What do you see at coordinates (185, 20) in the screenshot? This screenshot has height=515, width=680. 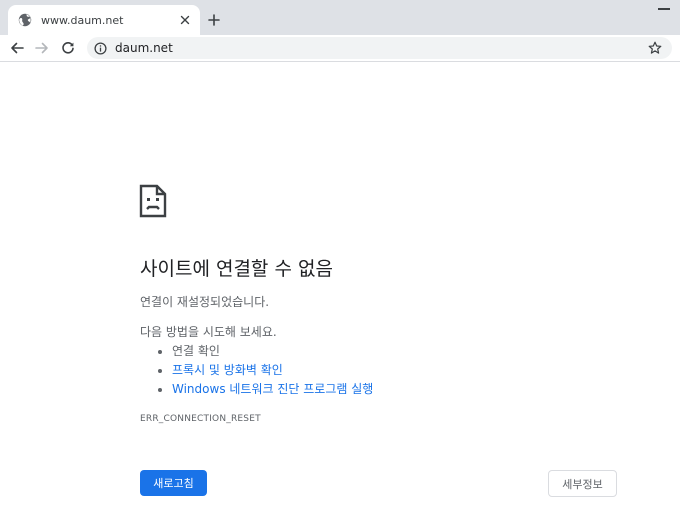 I see `close-icon` at bounding box center [185, 20].